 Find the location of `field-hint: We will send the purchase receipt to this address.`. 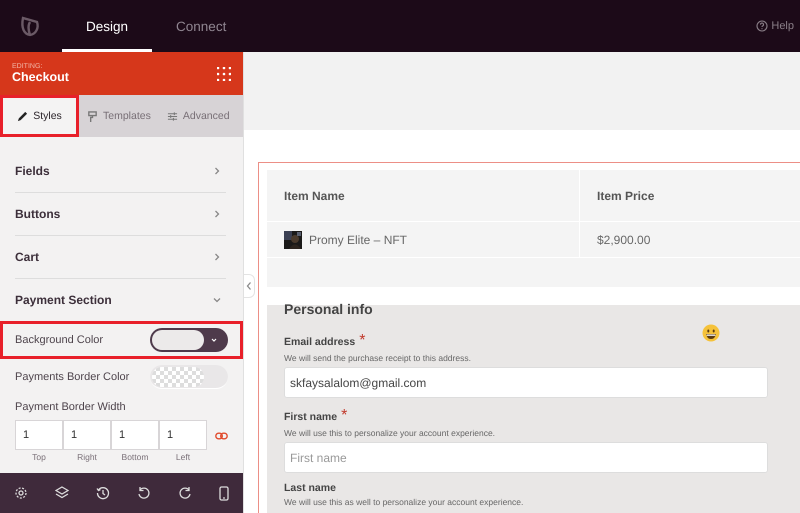

field-hint: We will send the purchase receipt to this address. is located at coordinates (377, 358).